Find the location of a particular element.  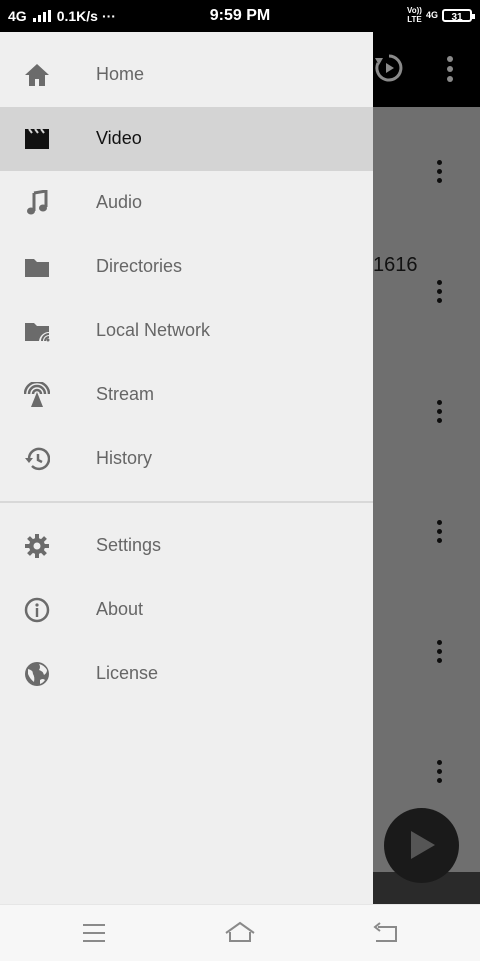

nav-item-video: Video is located at coordinates (186, 139).